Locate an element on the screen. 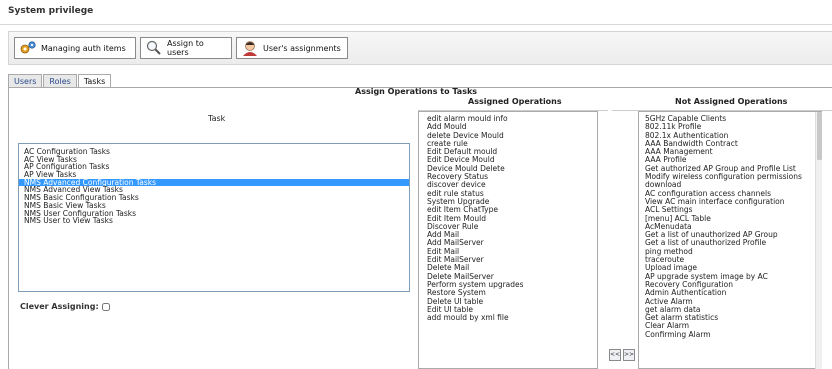 Image resolution: width=832 pixels, height=369 pixels. section-heading: Assign Operations to Tasks is located at coordinates (416, 91).